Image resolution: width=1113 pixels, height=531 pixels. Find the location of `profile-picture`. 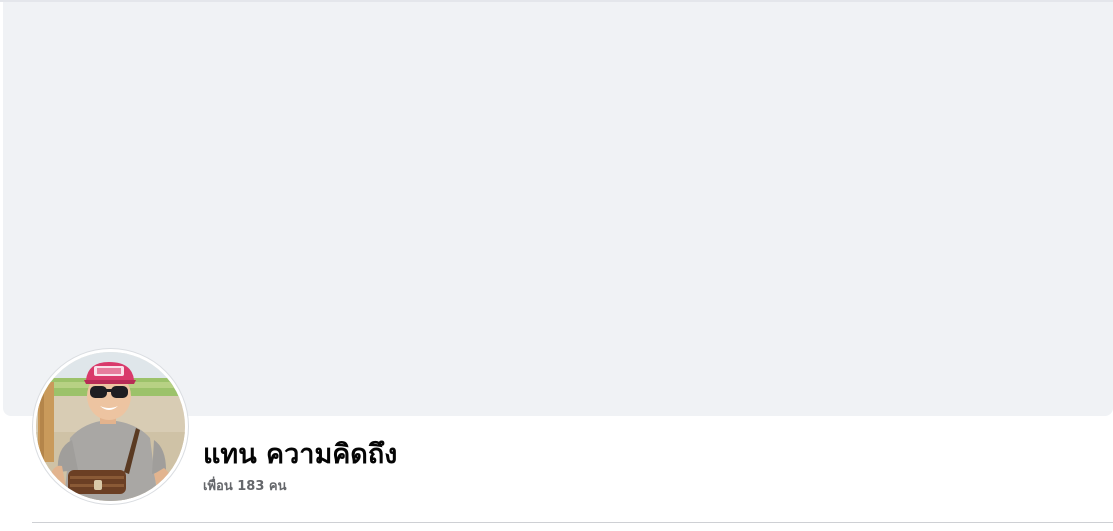

profile-picture is located at coordinates (110, 426).